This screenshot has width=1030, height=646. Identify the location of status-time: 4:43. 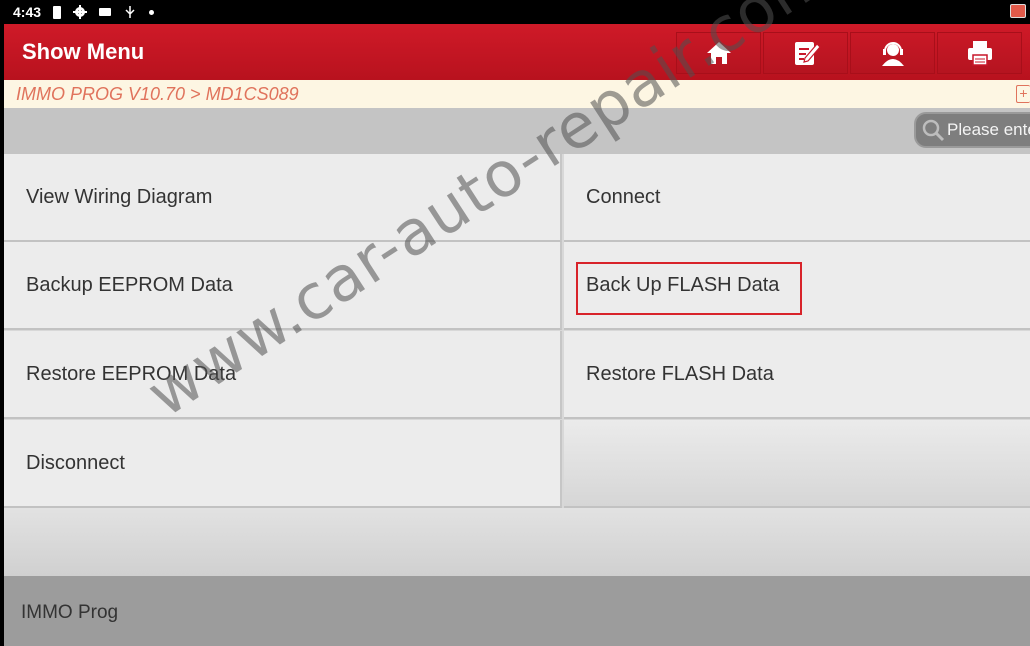
(27, 12).